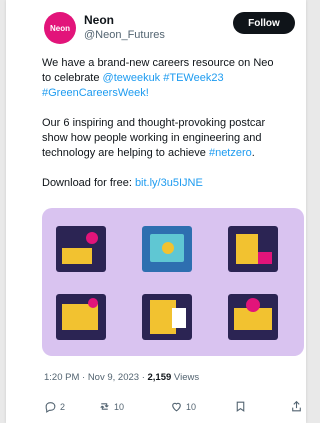 The image size is (320, 423). I want to click on views-label: Views, so click(185, 377).